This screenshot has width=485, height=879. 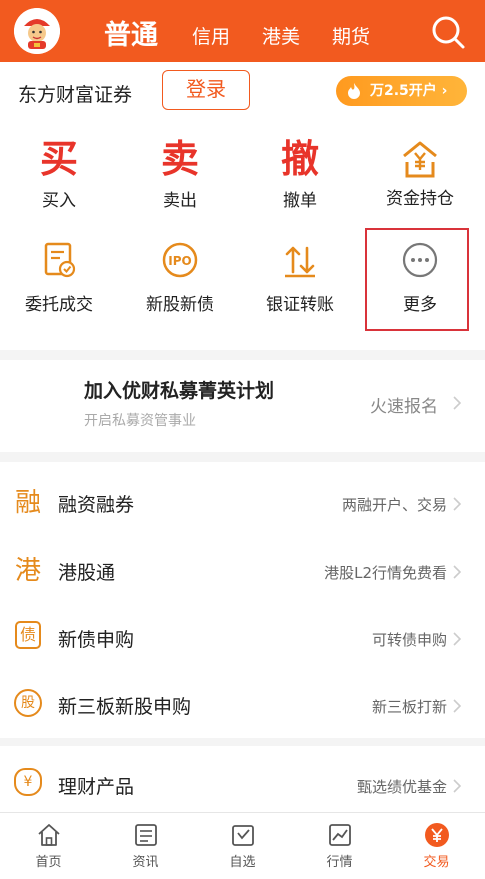 I want to click on cancel-order-button: 撤 撤单, so click(x=300, y=172).